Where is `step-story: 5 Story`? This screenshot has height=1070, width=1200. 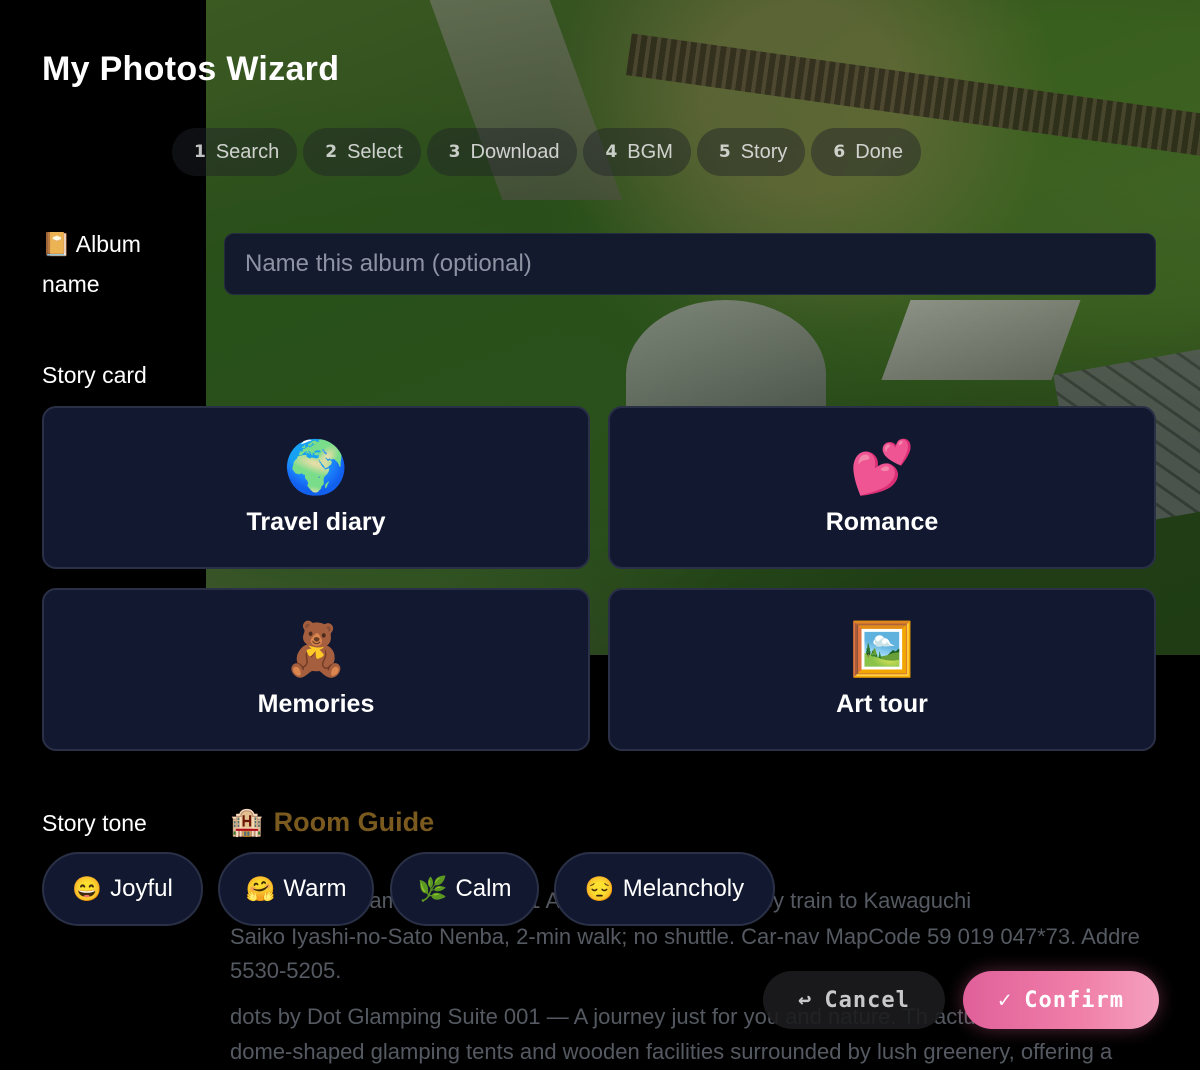 step-story: 5 Story is located at coordinates (751, 152).